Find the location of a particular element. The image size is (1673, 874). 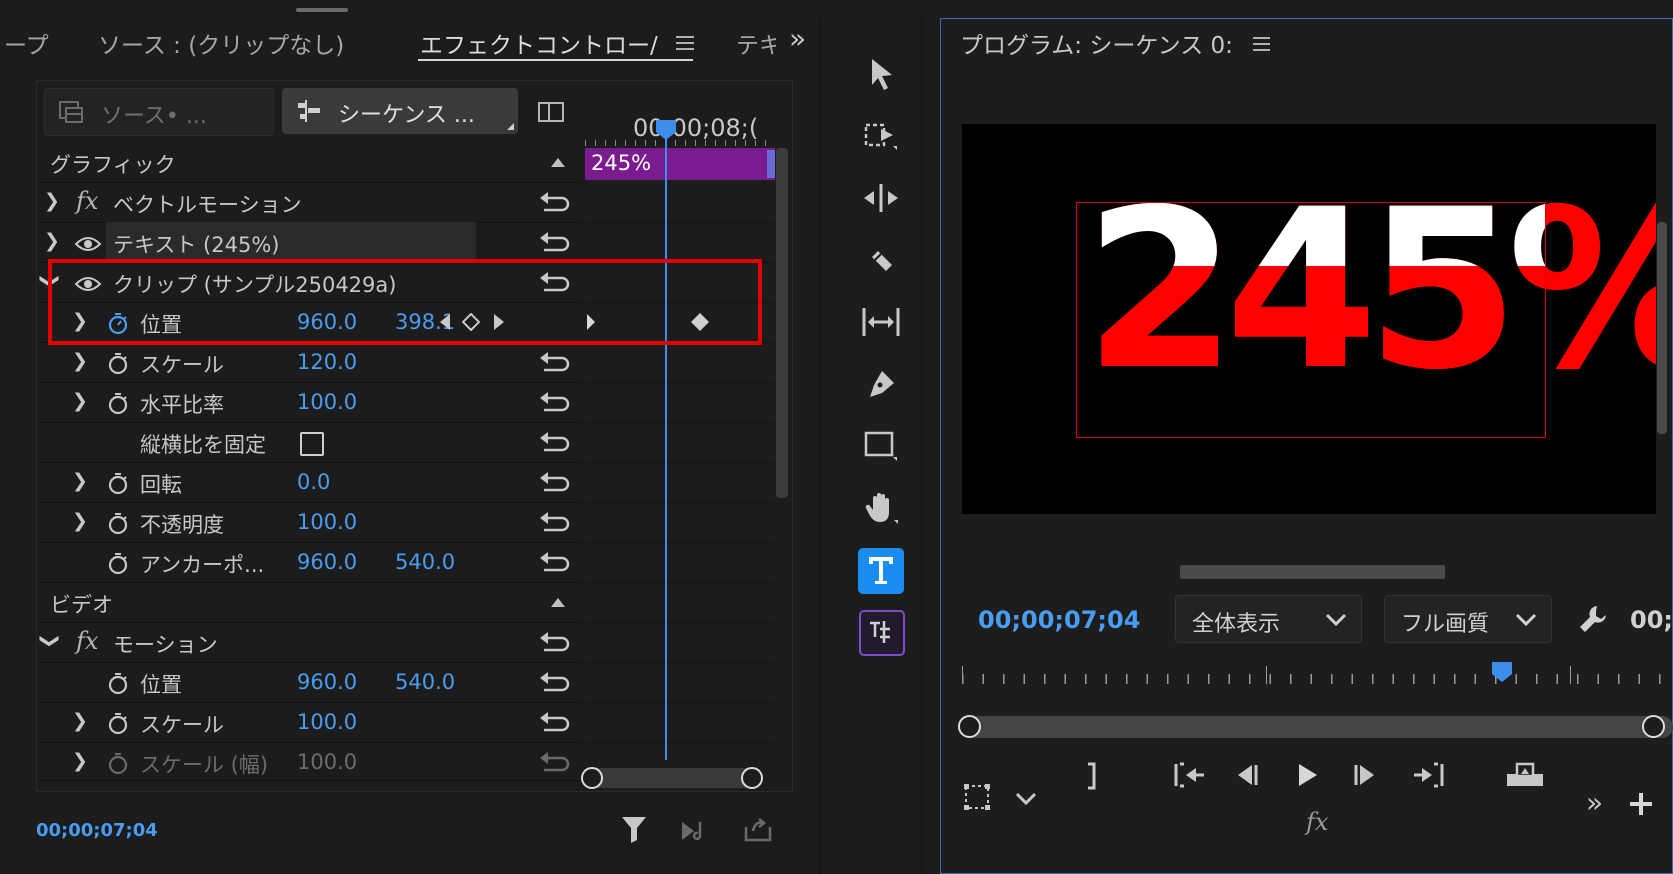

motion-scale-width-row: ❯ スケール (幅) 100.0 is located at coordinates (310, 761).